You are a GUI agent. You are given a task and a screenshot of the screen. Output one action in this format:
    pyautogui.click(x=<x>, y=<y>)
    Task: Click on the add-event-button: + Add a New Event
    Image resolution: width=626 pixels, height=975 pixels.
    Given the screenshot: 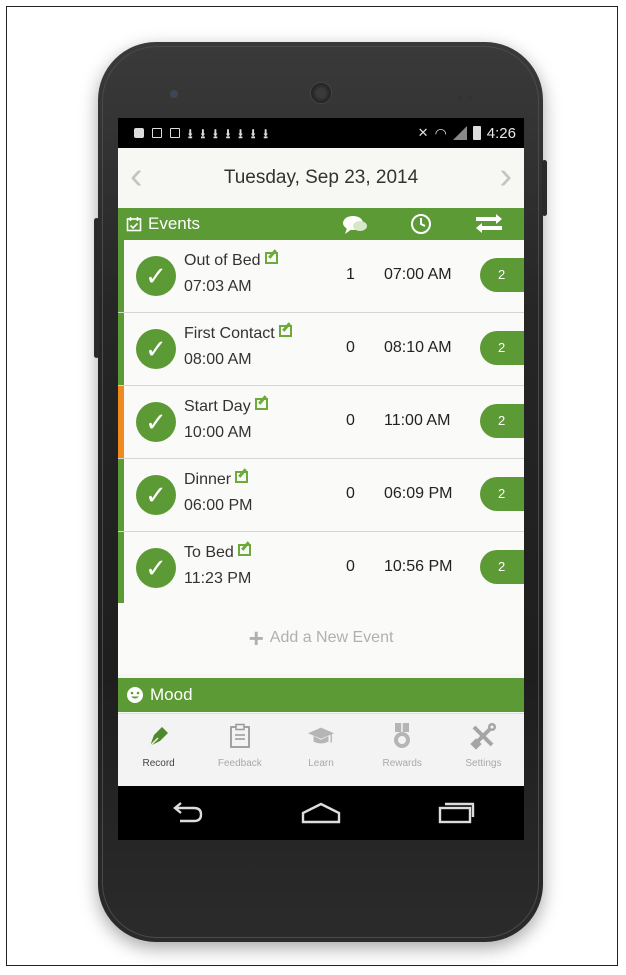 What is the action you would take?
    pyautogui.click(x=321, y=638)
    